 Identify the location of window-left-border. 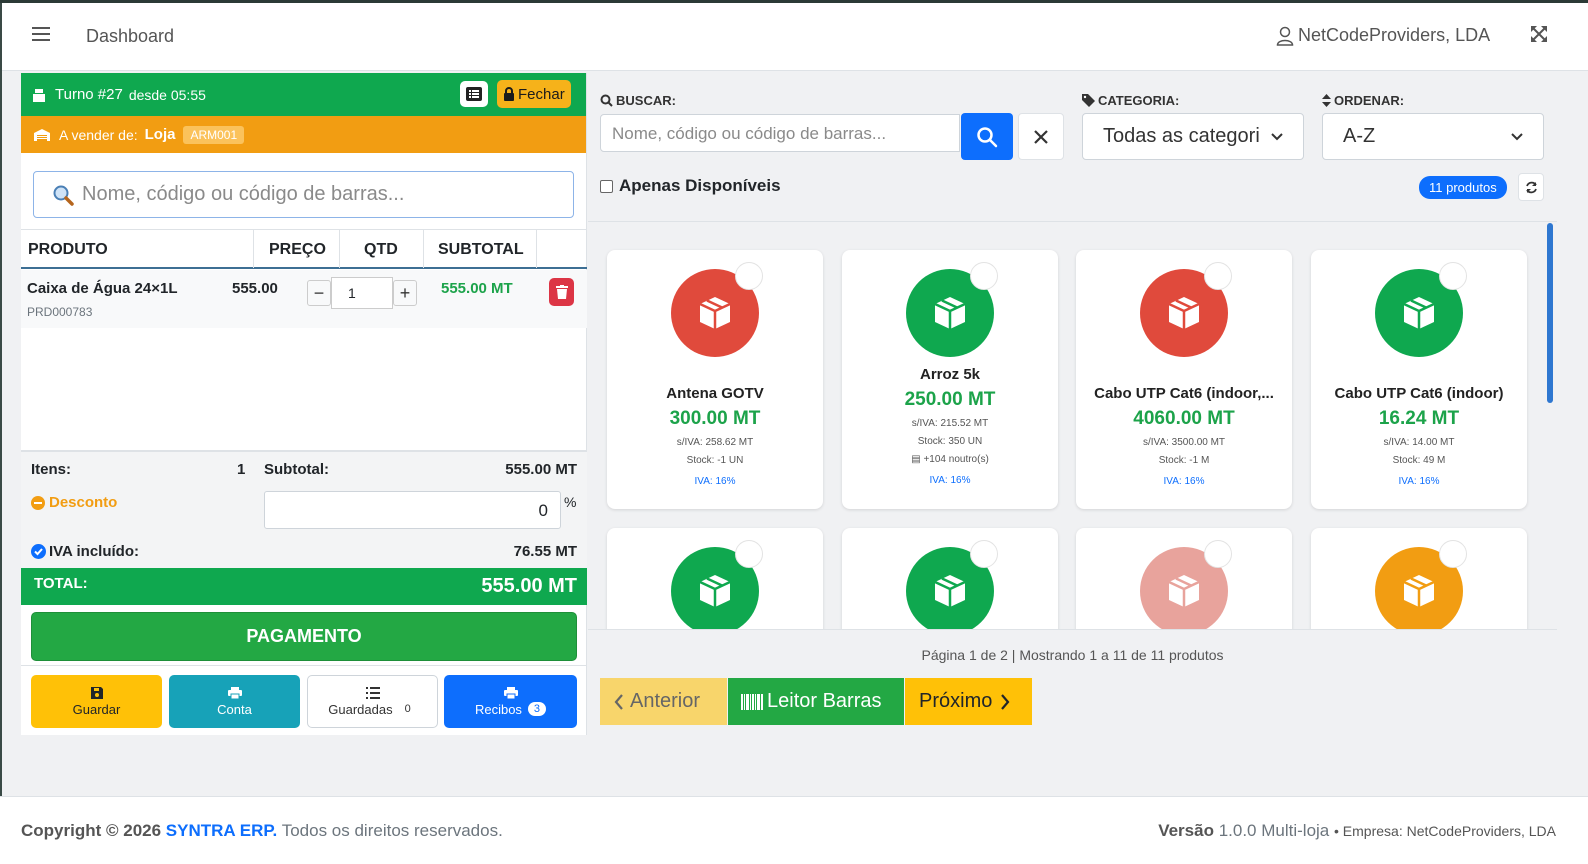
(1, 433).